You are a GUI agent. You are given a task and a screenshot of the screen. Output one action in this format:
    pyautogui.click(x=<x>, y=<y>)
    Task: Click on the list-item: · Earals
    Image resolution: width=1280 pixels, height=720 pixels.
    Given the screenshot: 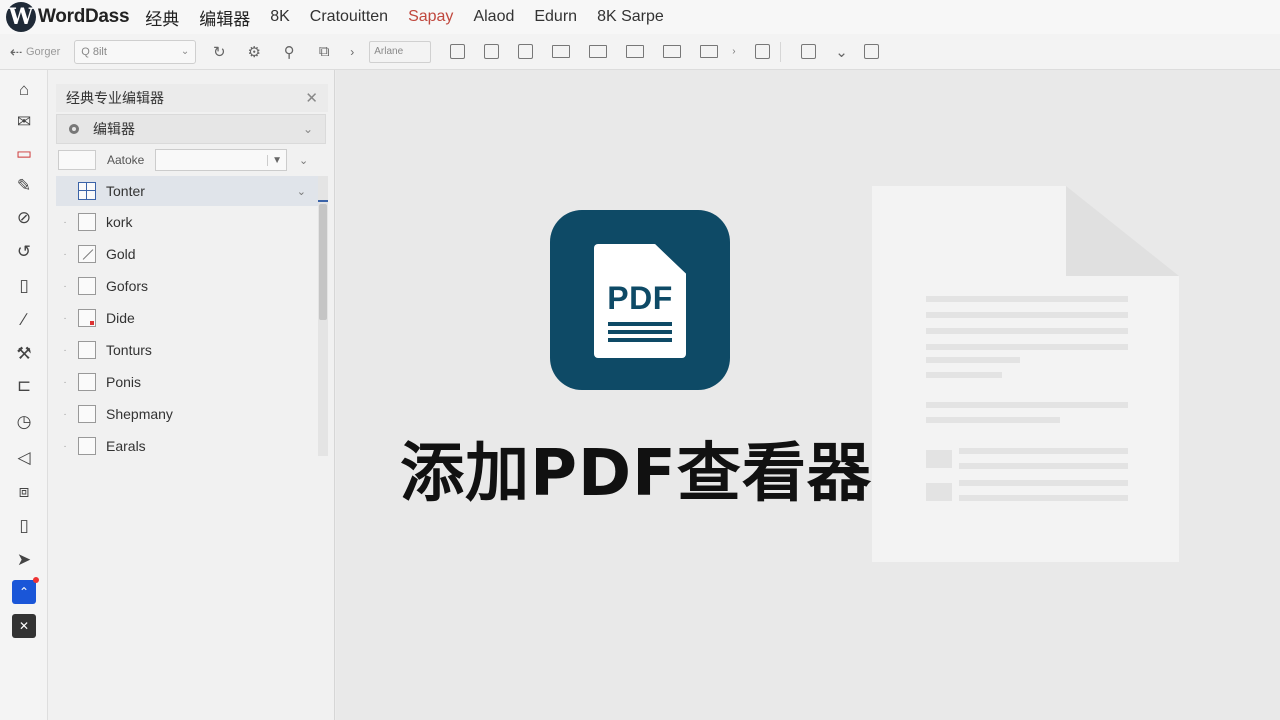 What is the action you would take?
    pyautogui.click(x=189, y=446)
    